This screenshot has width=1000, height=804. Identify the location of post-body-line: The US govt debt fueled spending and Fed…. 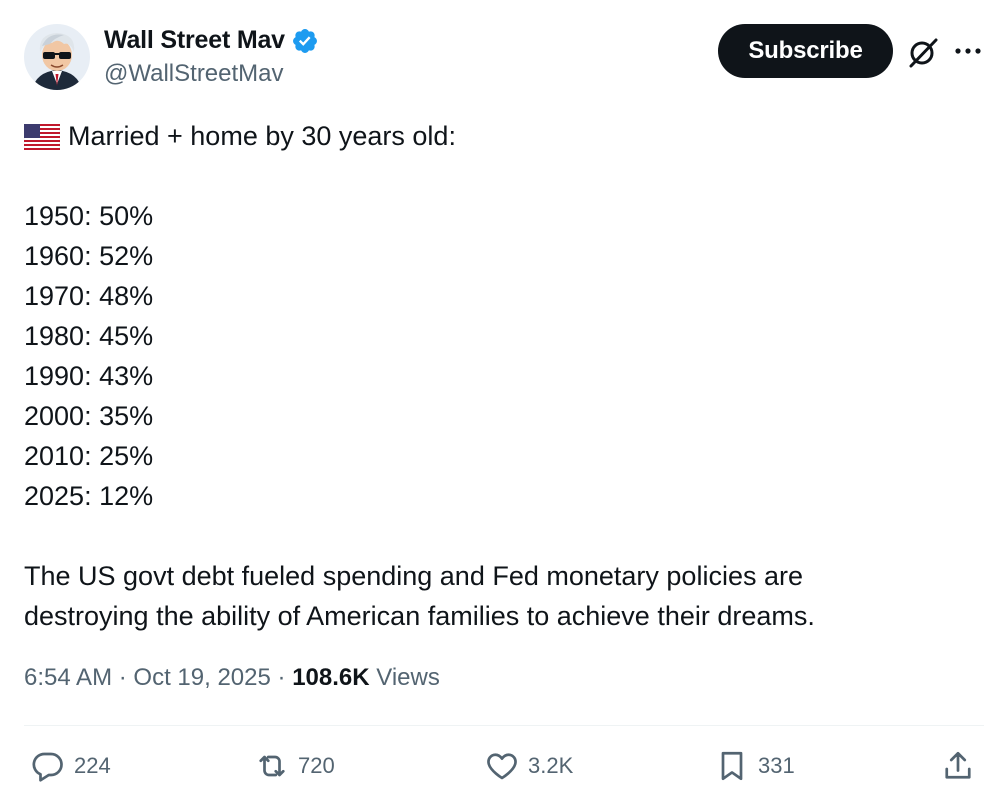
(413, 576).